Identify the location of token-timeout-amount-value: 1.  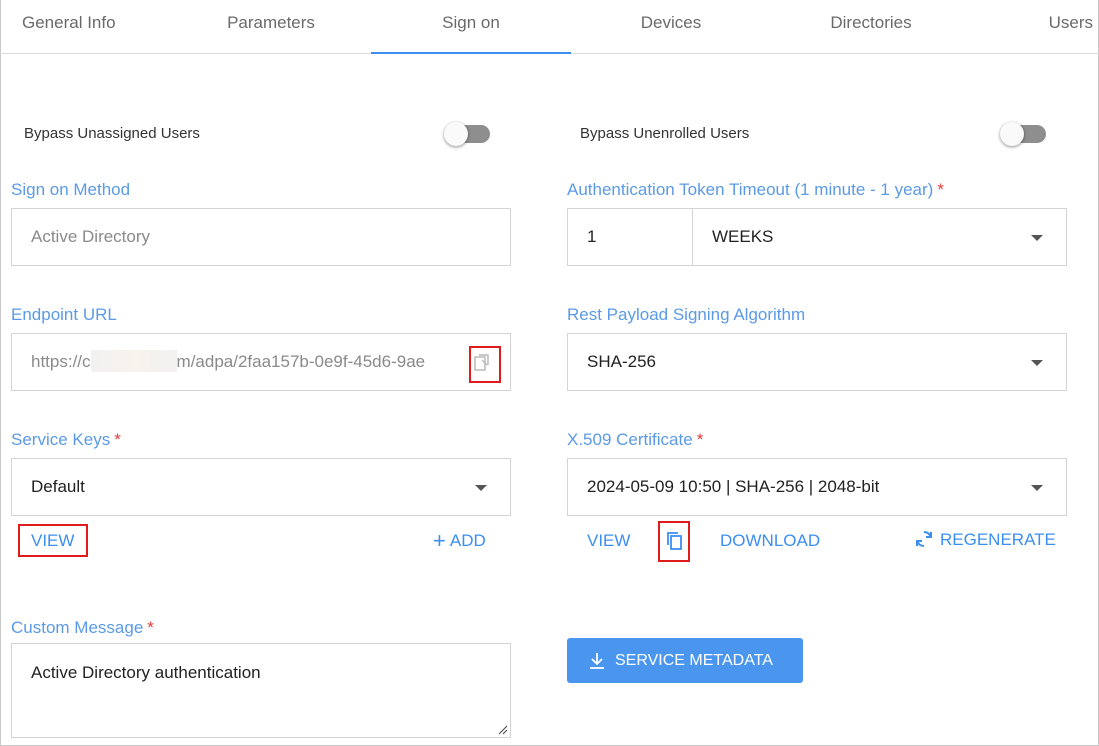
(592, 236).